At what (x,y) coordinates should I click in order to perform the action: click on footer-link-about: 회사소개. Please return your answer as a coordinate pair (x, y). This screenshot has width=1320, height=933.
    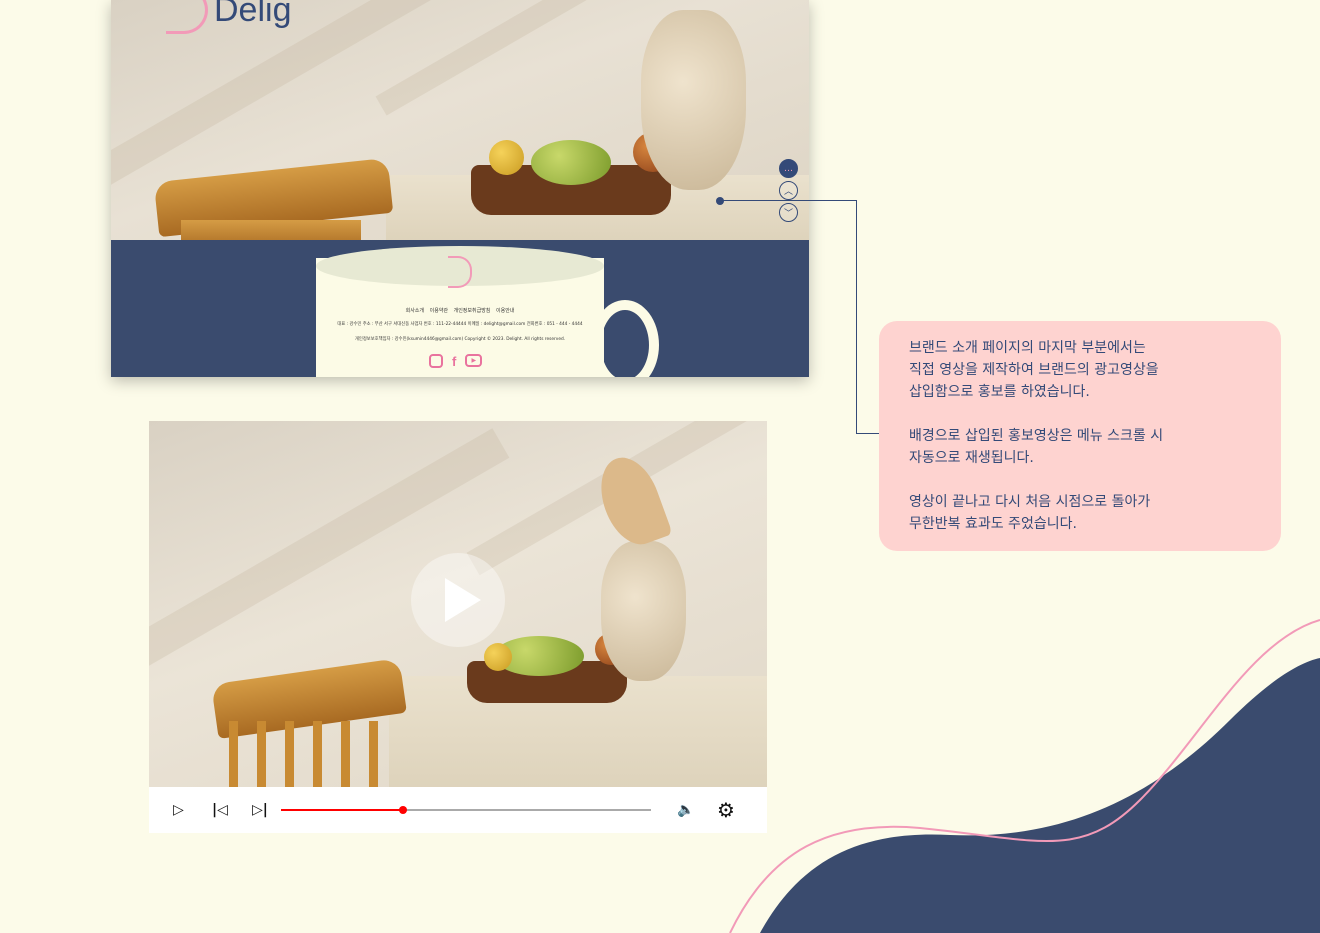
    Looking at the image, I should click on (415, 311).